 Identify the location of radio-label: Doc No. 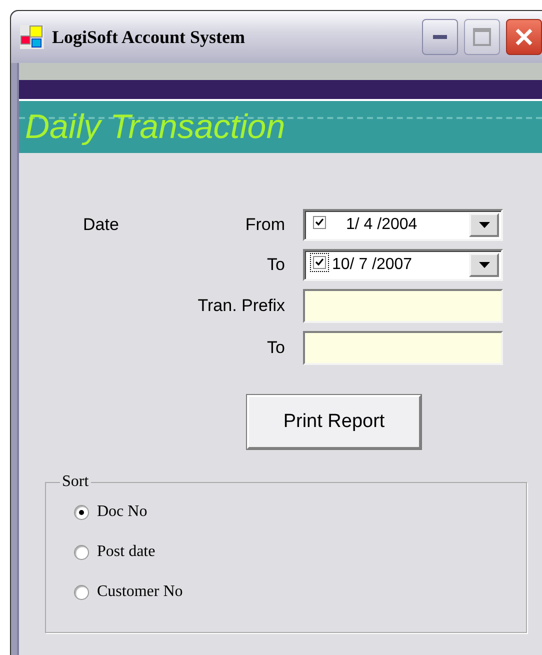
(122, 512).